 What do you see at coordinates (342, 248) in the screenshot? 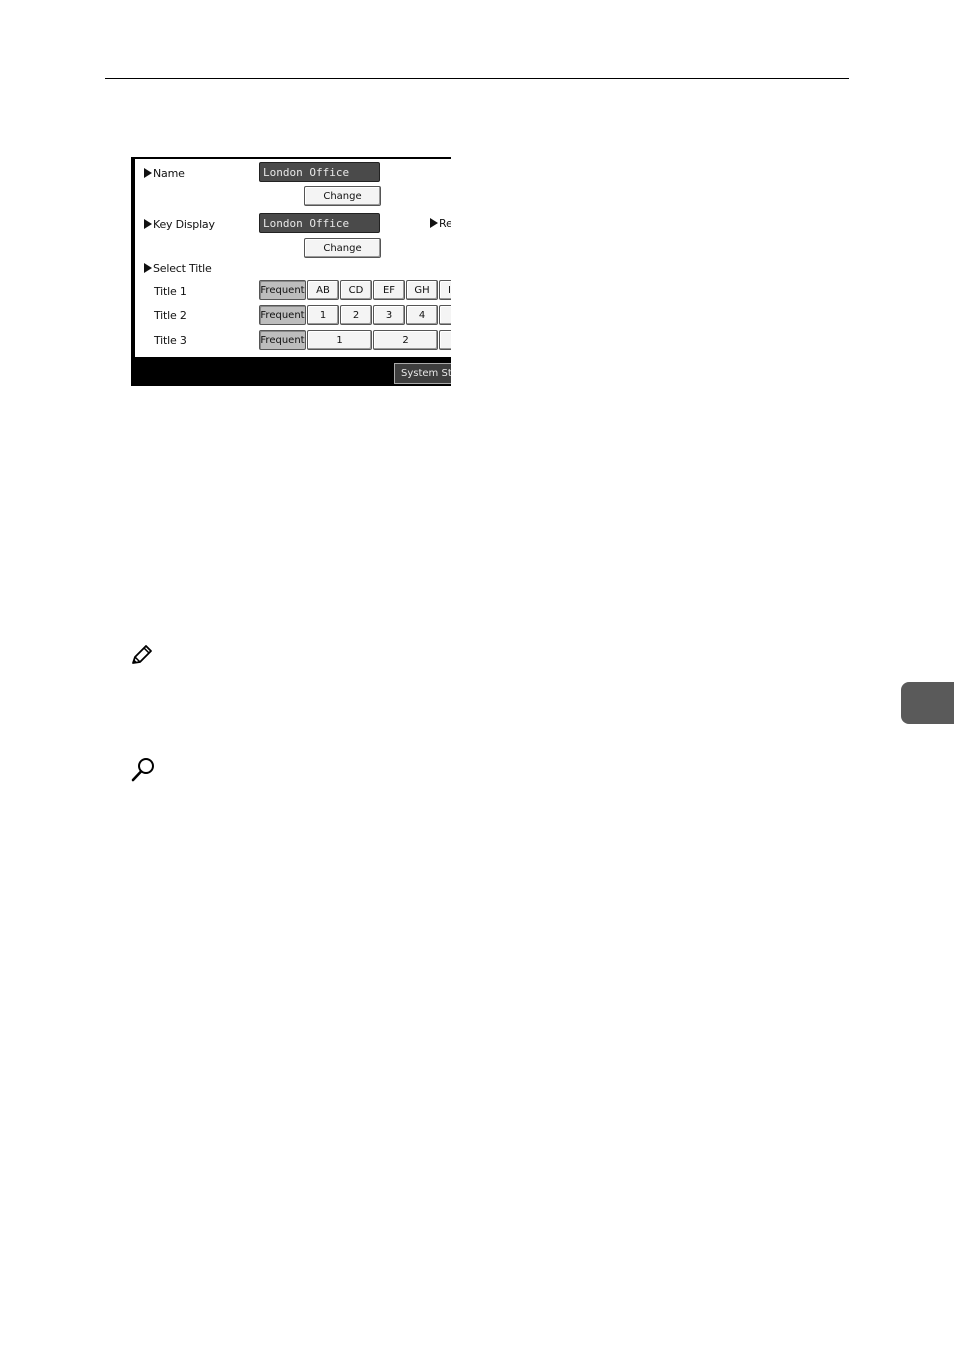
I see `key-display-change-button: Change` at bounding box center [342, 248].